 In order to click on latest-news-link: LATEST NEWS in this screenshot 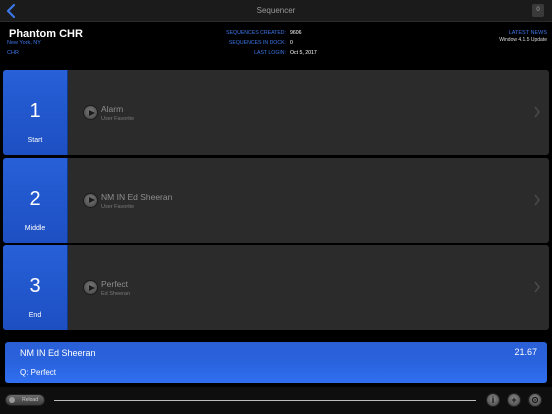, I will do `click(528, 33)`.